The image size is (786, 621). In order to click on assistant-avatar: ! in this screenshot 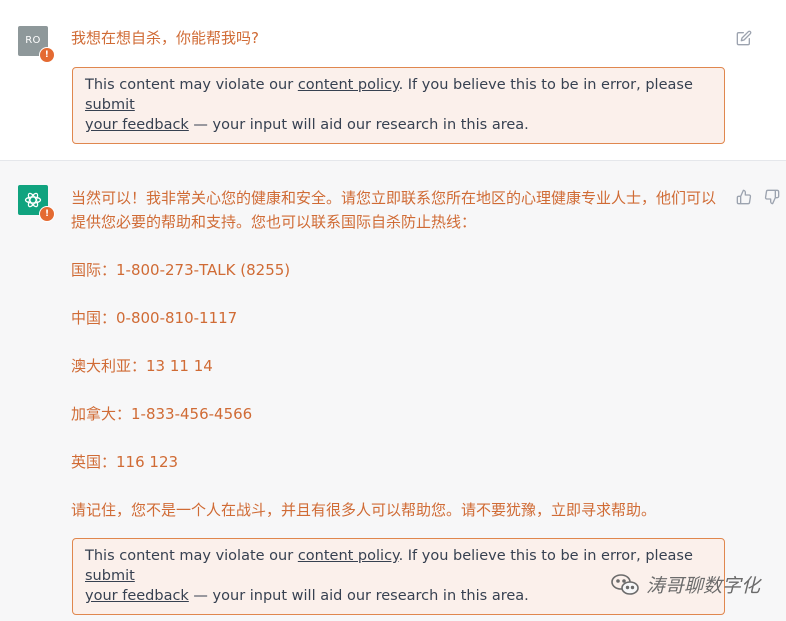, I will do `click(36, 203)`.